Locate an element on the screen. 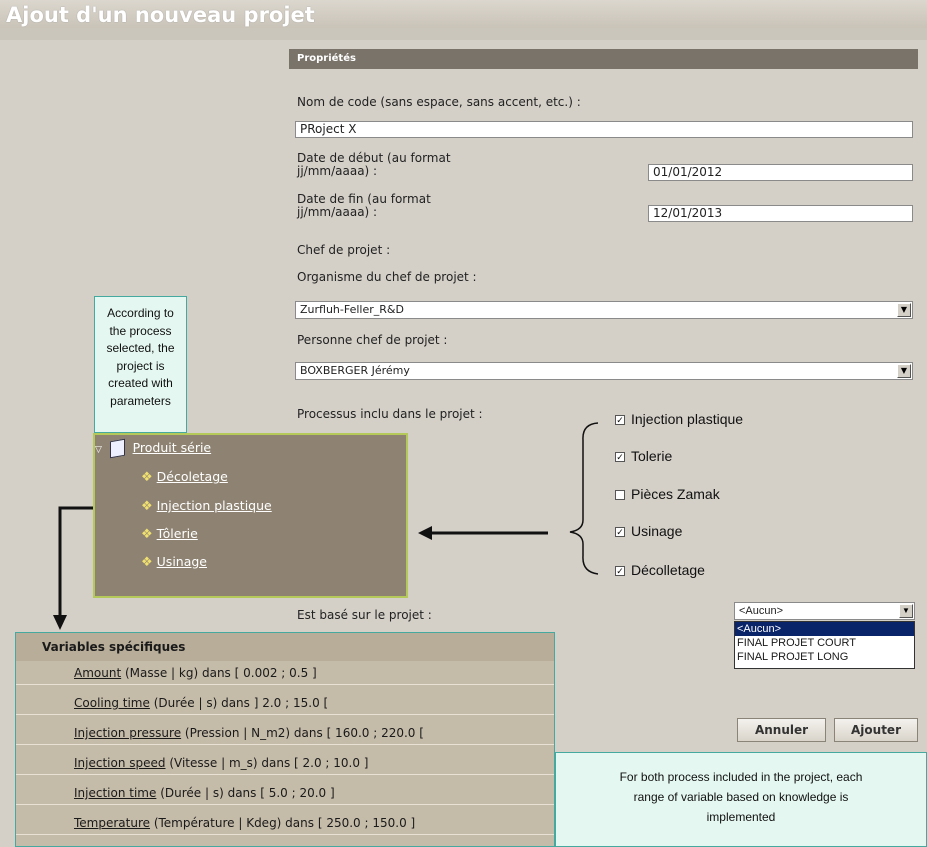 The height and width of the screenshot is (847, 927). tree-child: ❖ Injection plastique is located at coordinates (206, 506).